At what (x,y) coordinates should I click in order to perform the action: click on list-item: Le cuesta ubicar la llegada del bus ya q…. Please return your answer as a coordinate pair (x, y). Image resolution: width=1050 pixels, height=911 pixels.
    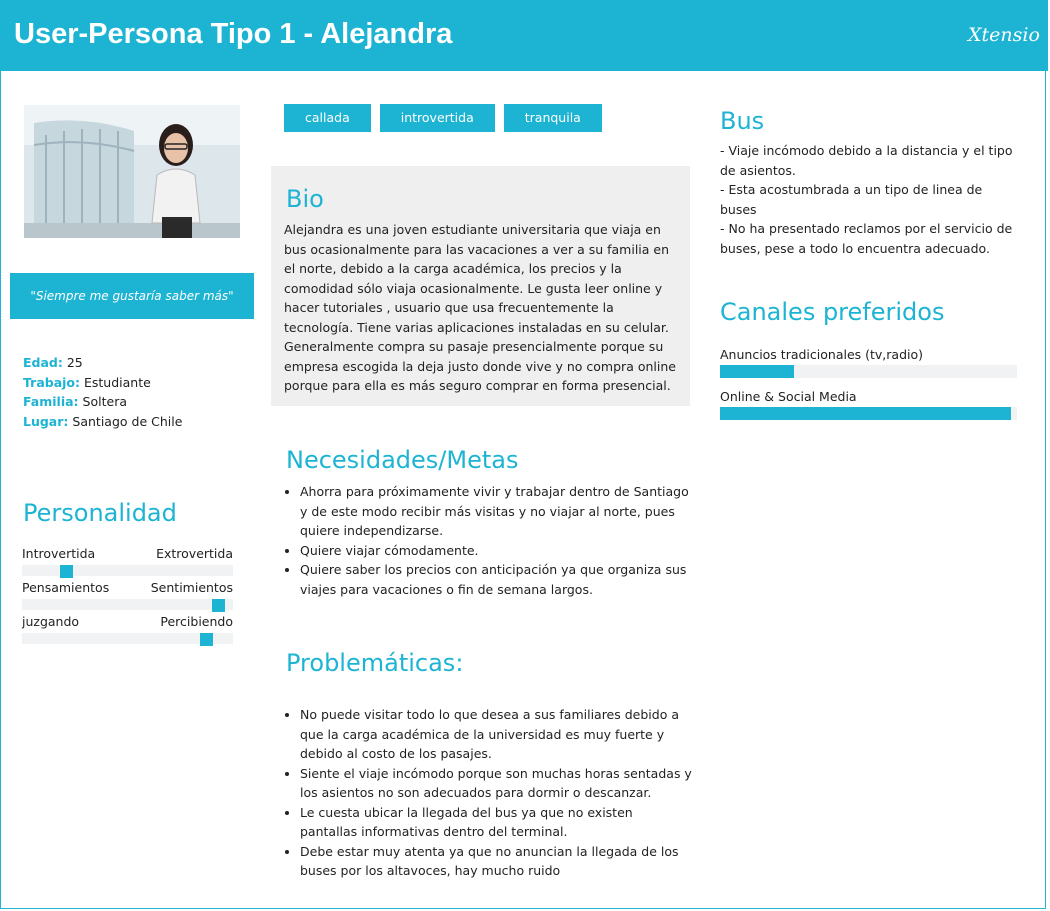
    Looking at the image, I should click on (496, 822).